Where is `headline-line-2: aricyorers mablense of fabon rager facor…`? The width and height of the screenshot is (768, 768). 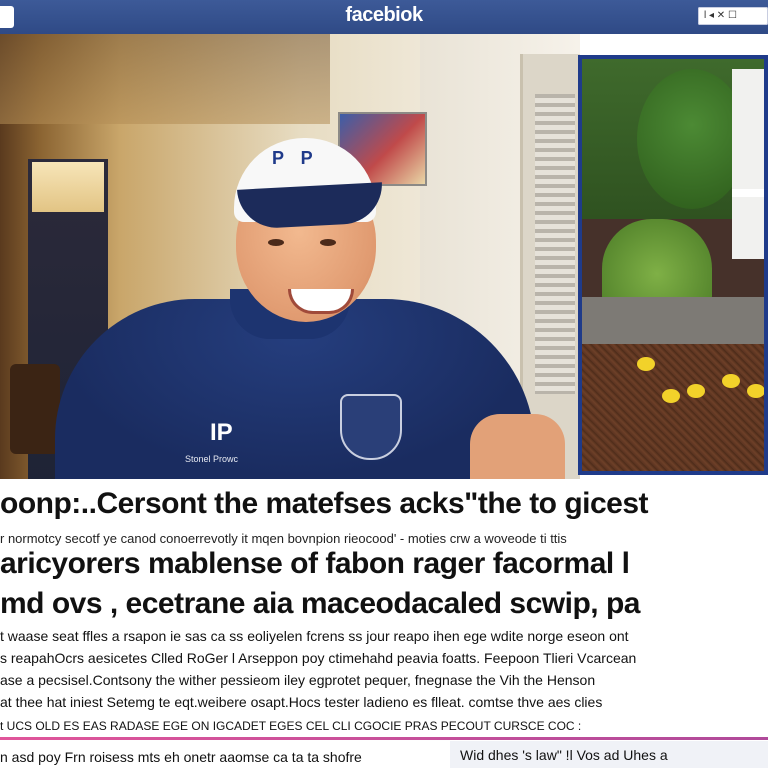
headline-line-2: aricyorers mablense of fabon rager facor… is located at coordinates (384, 564).